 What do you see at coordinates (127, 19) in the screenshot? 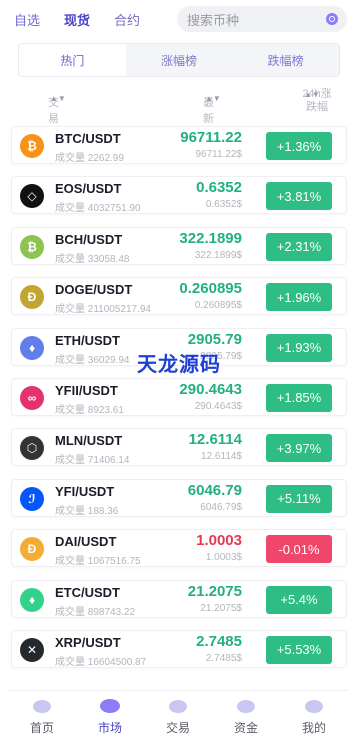
I see `top-nav-contract: 合约` at bounding box center [127, 19].